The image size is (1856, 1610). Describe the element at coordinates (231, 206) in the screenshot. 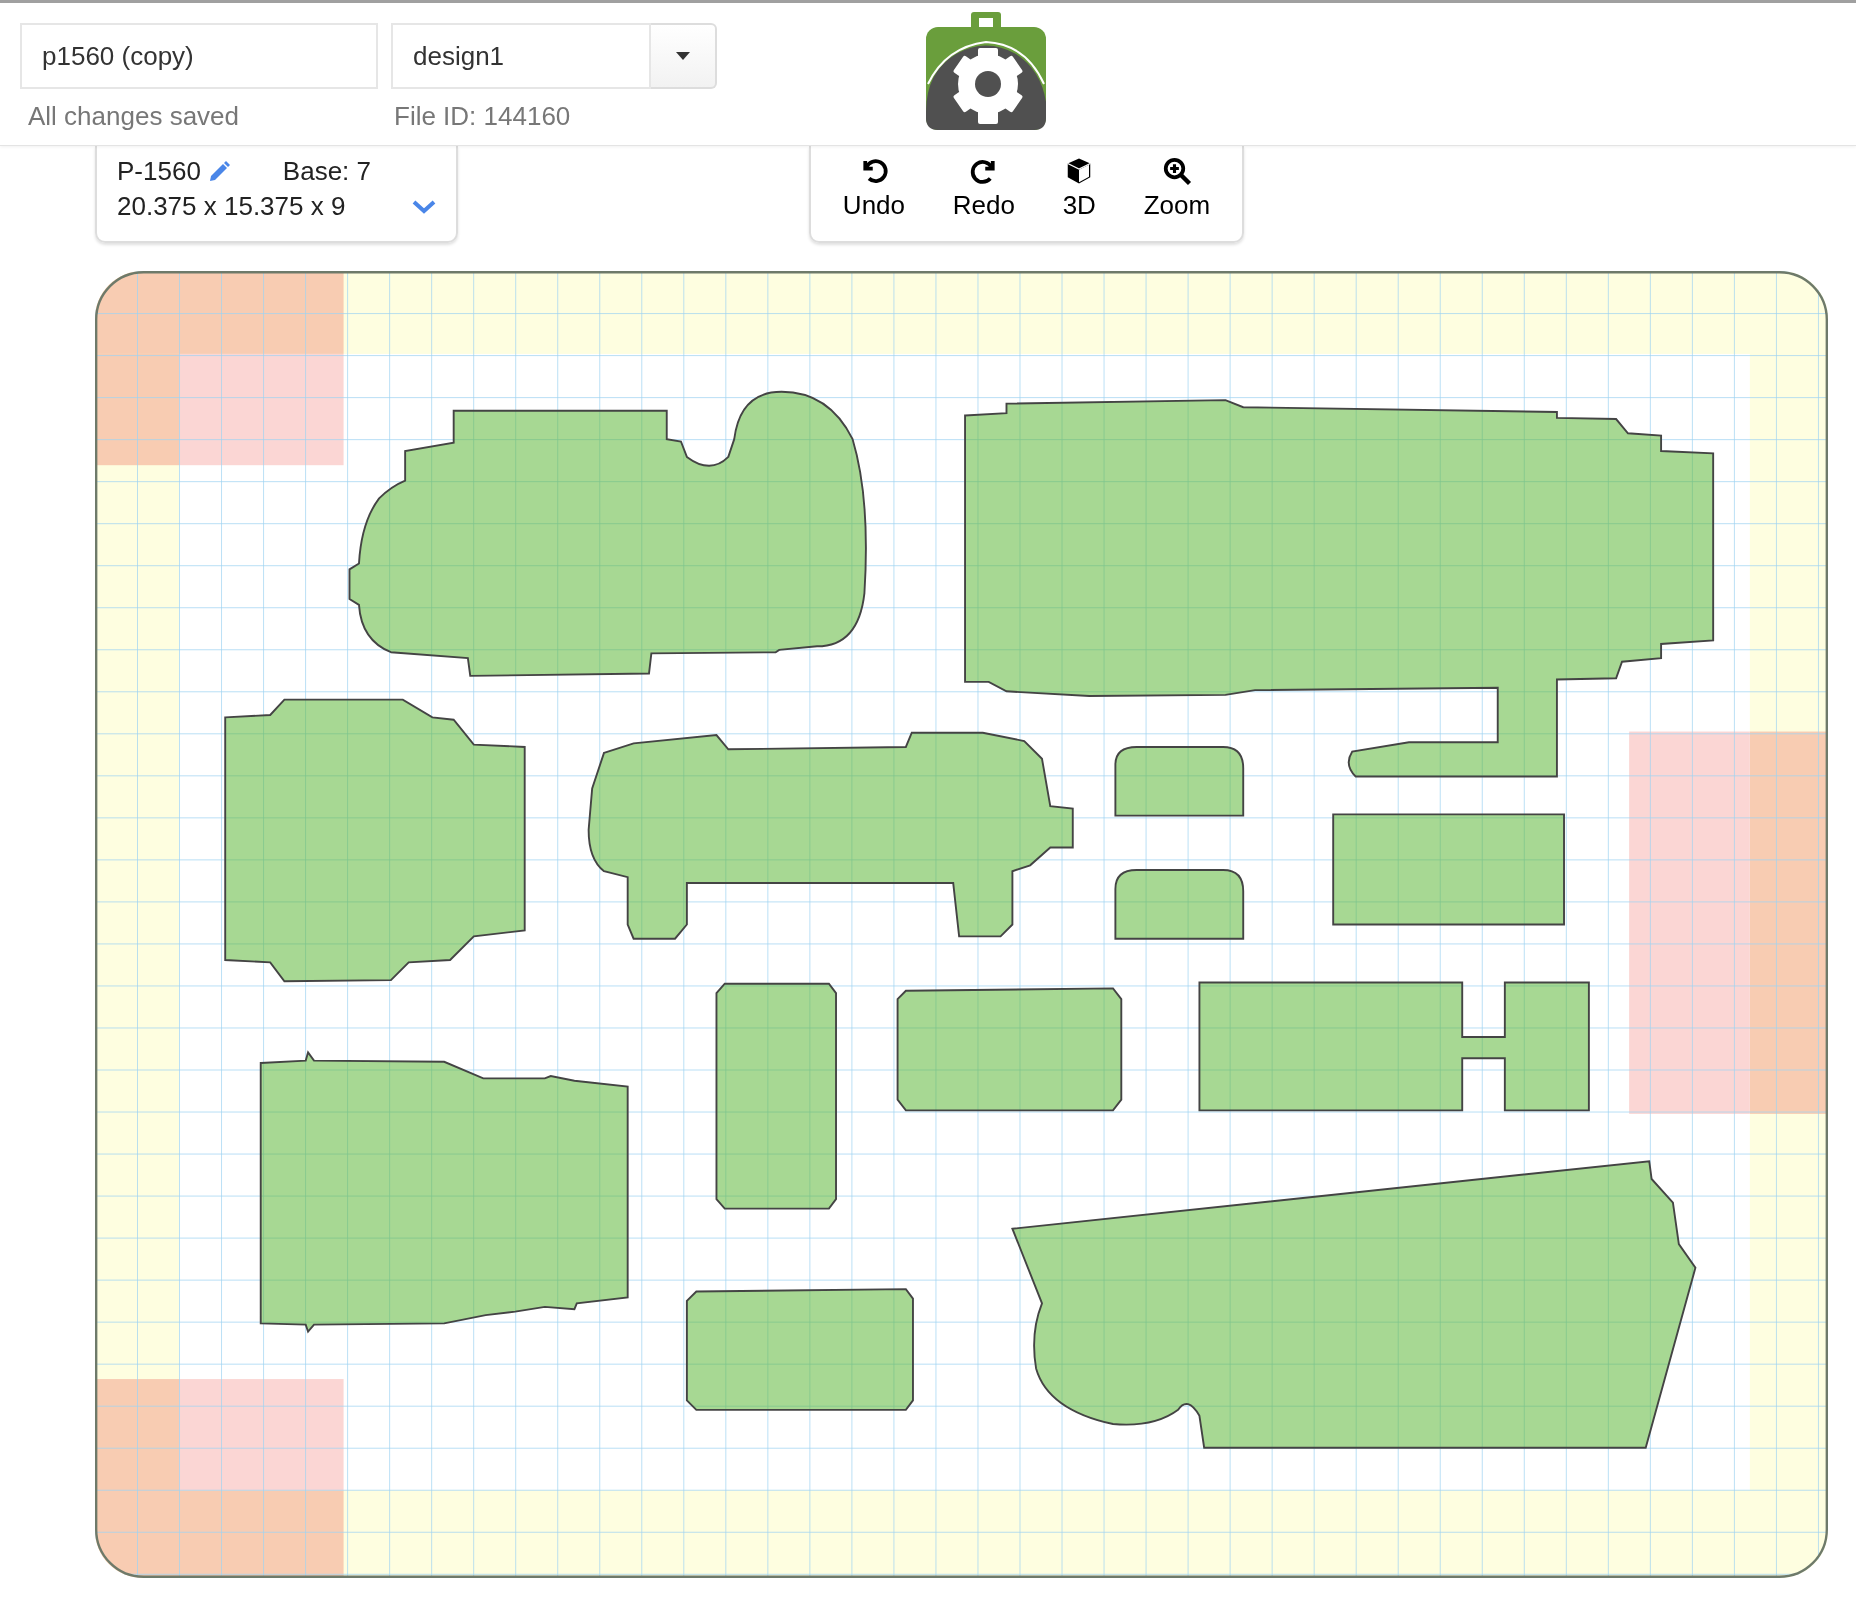

I see `dimensions: 20.375 x 15.375 x 9` at that location.